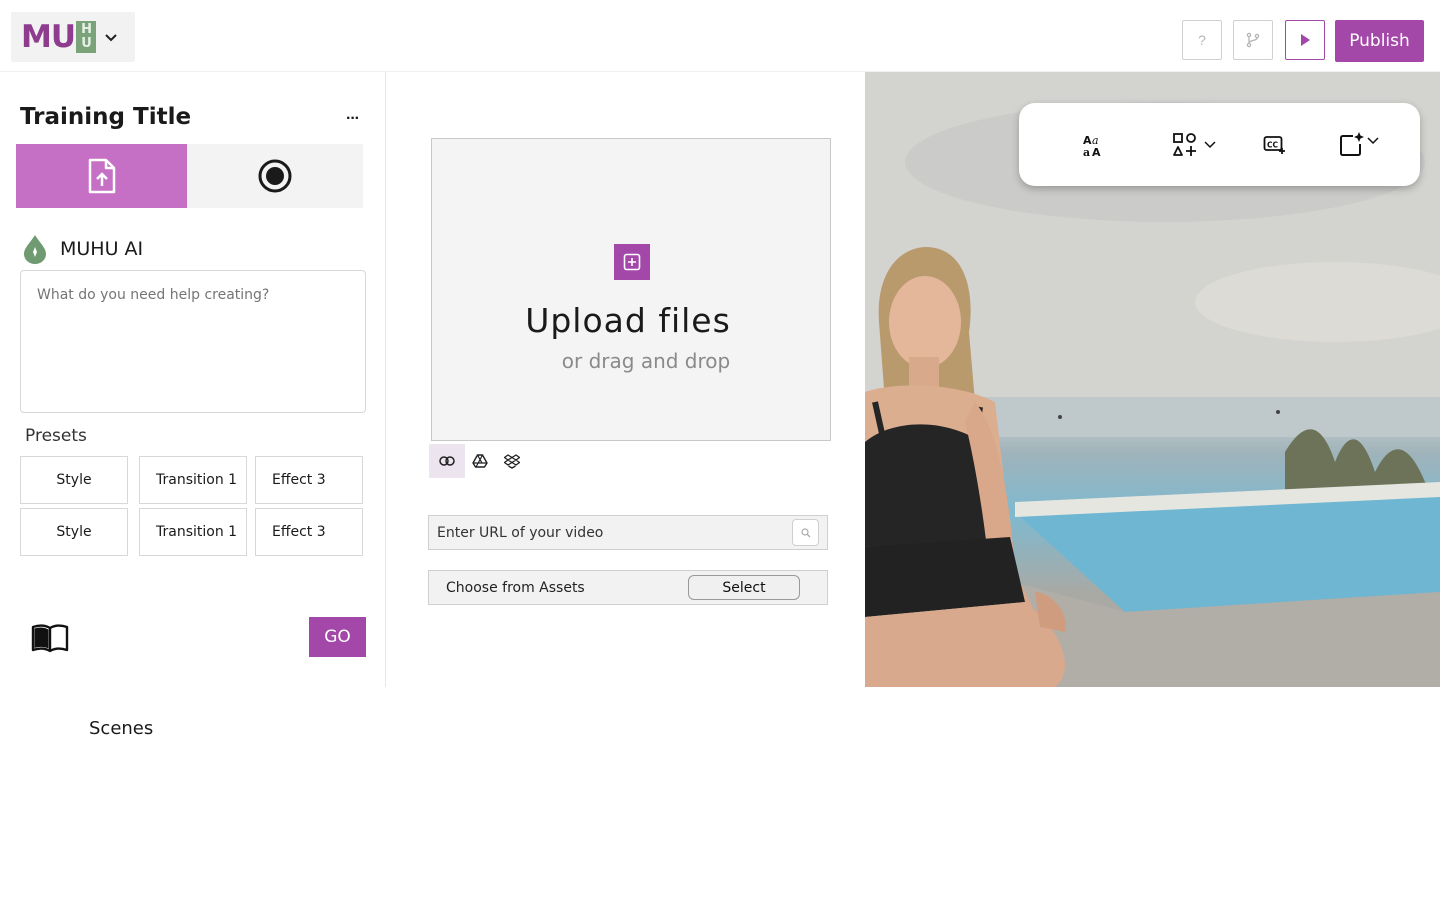 The height and width of the screenshot is (900, 1440). Describe the element at coordinates (106, 117) in the screenshot. I see `page-title: Training Title` at that location.